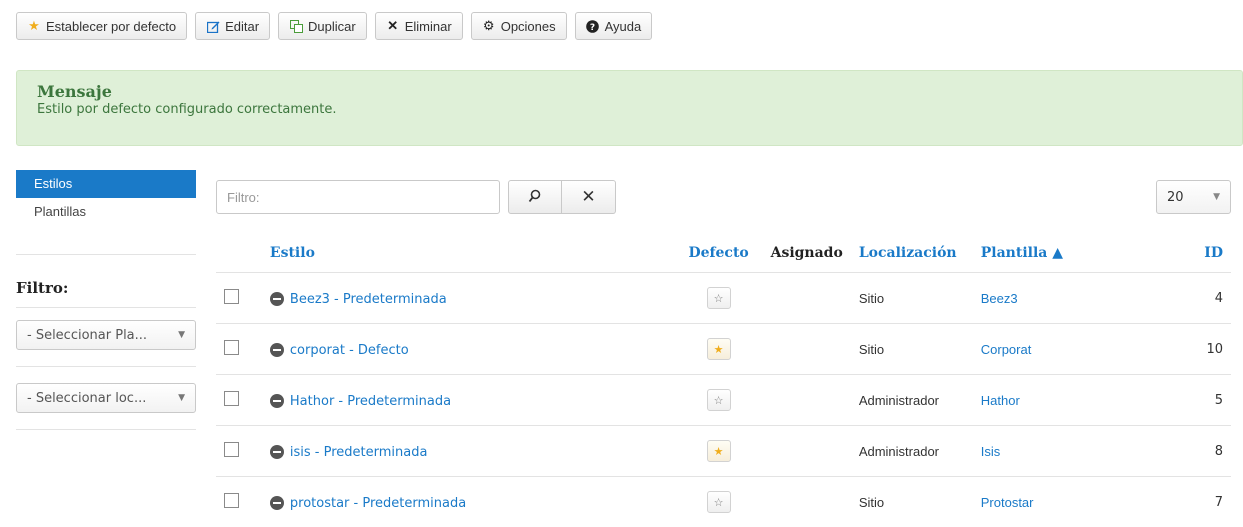 The width and height of the screenshot is (1243, 527). Describe the element at coordinates (489, 26) in the screenshot. I see `gear-icon: ⚙` at that location.